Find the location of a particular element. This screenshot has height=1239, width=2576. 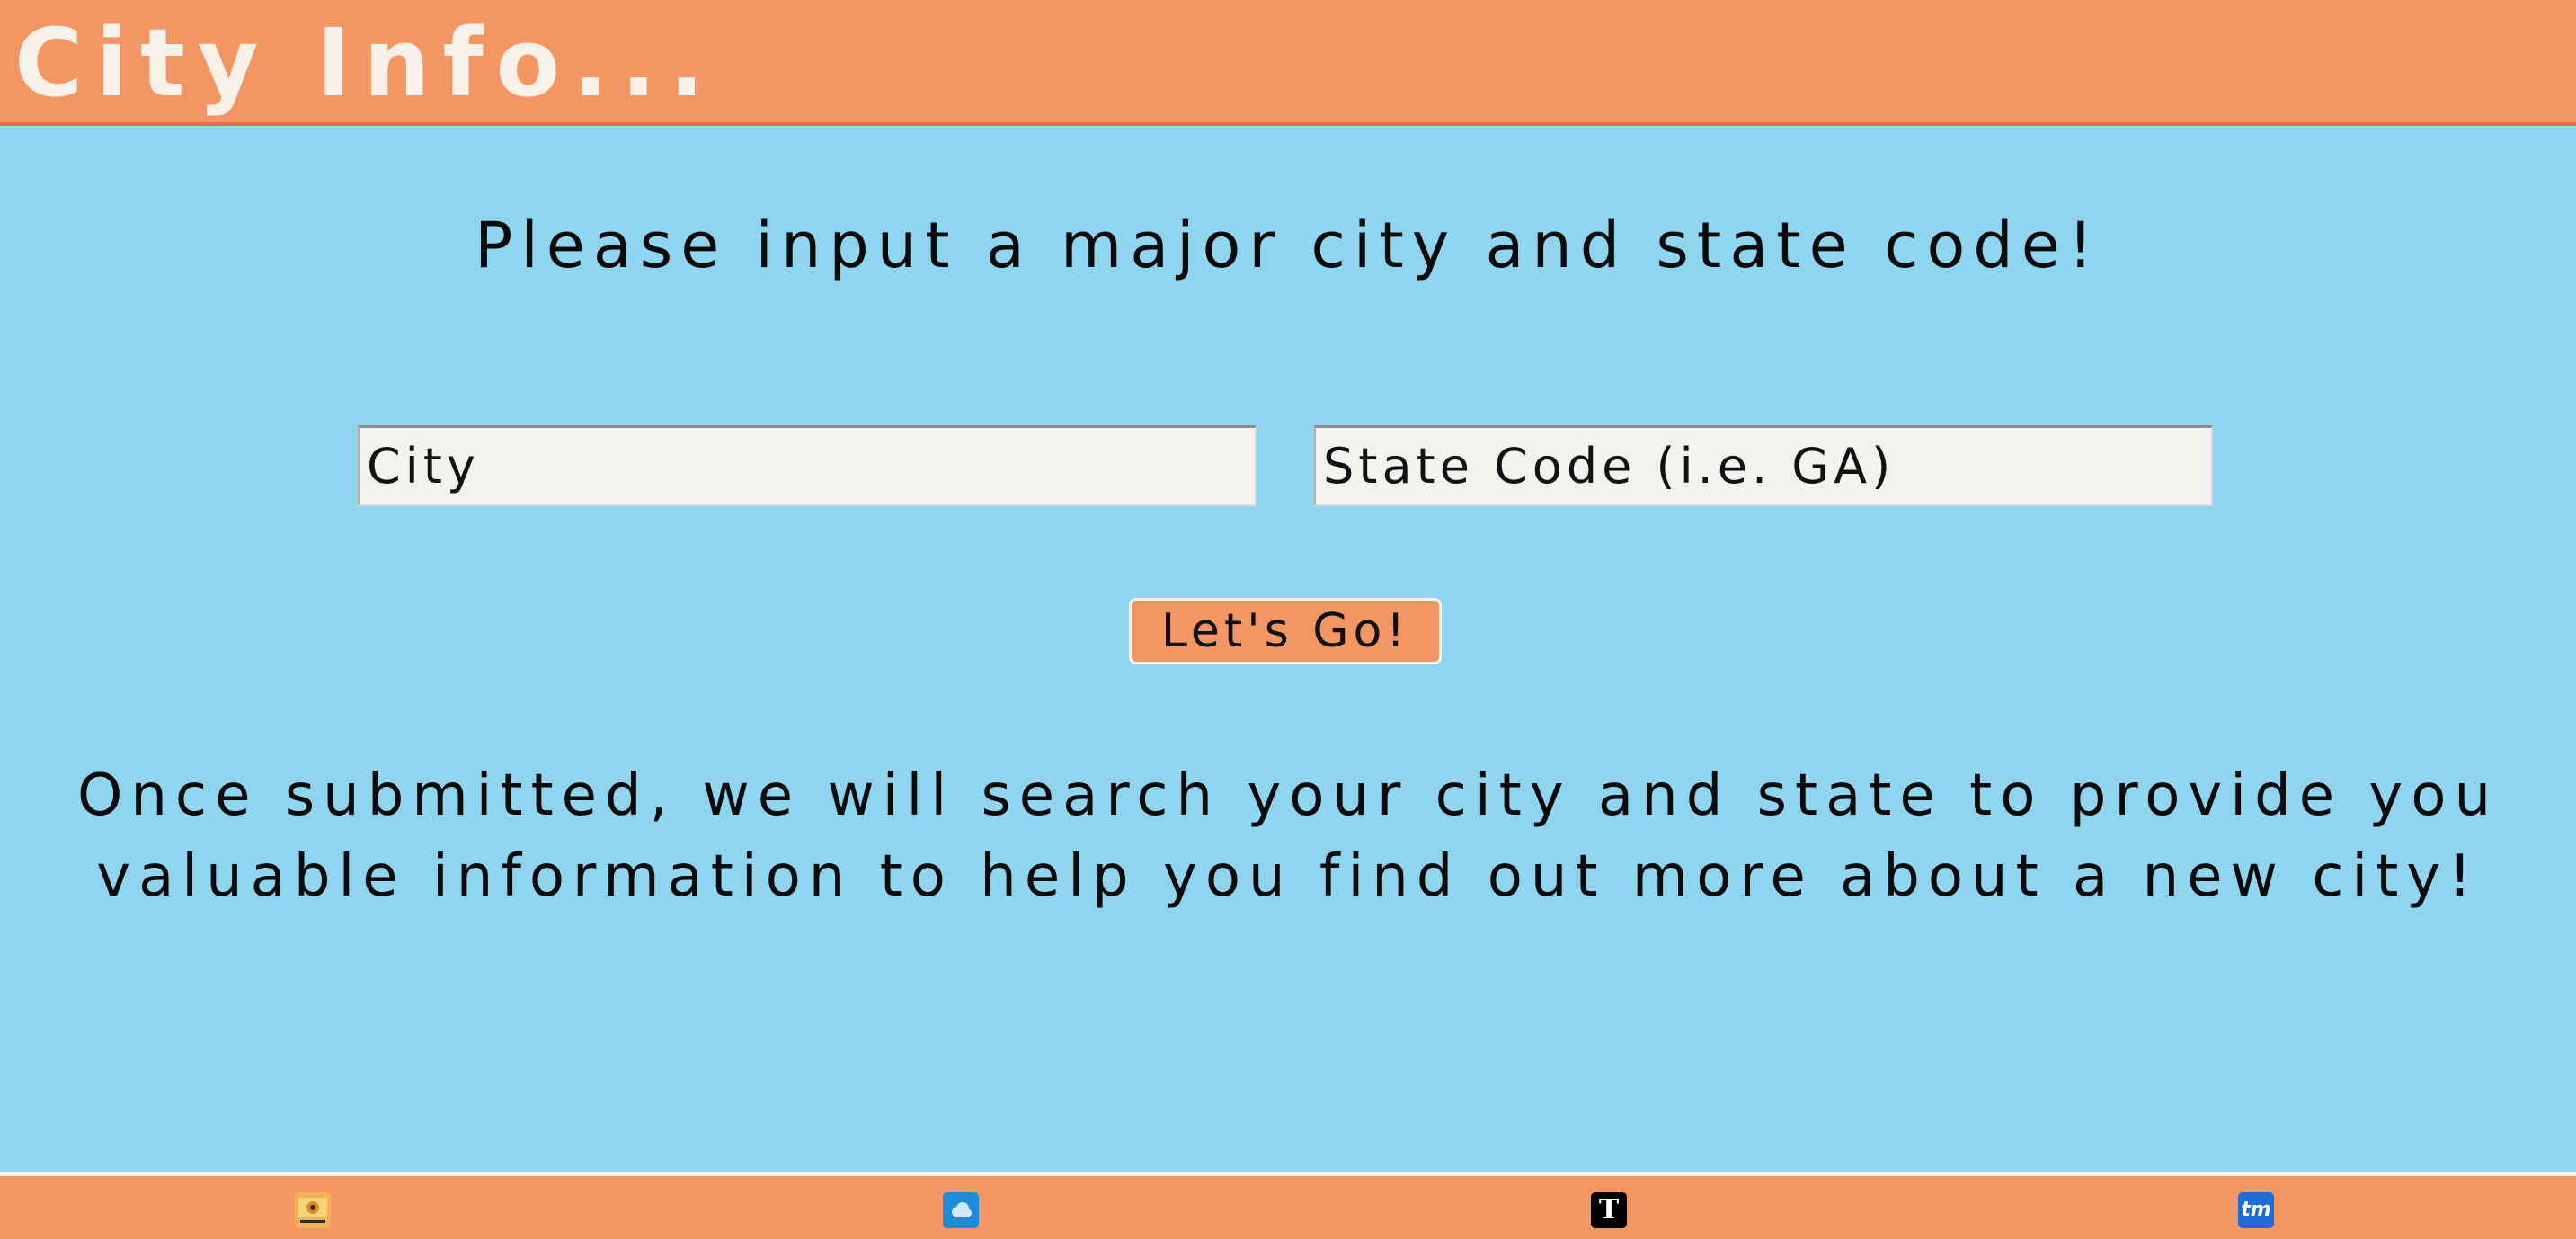

state-code-input is located at coordinates (1763, 465).